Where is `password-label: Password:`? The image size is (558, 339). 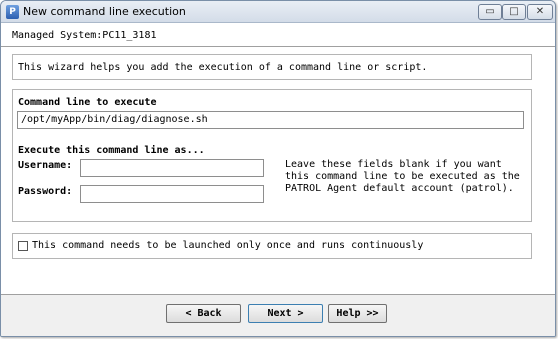 password-label: Password: is located at coordinates (45, 191).